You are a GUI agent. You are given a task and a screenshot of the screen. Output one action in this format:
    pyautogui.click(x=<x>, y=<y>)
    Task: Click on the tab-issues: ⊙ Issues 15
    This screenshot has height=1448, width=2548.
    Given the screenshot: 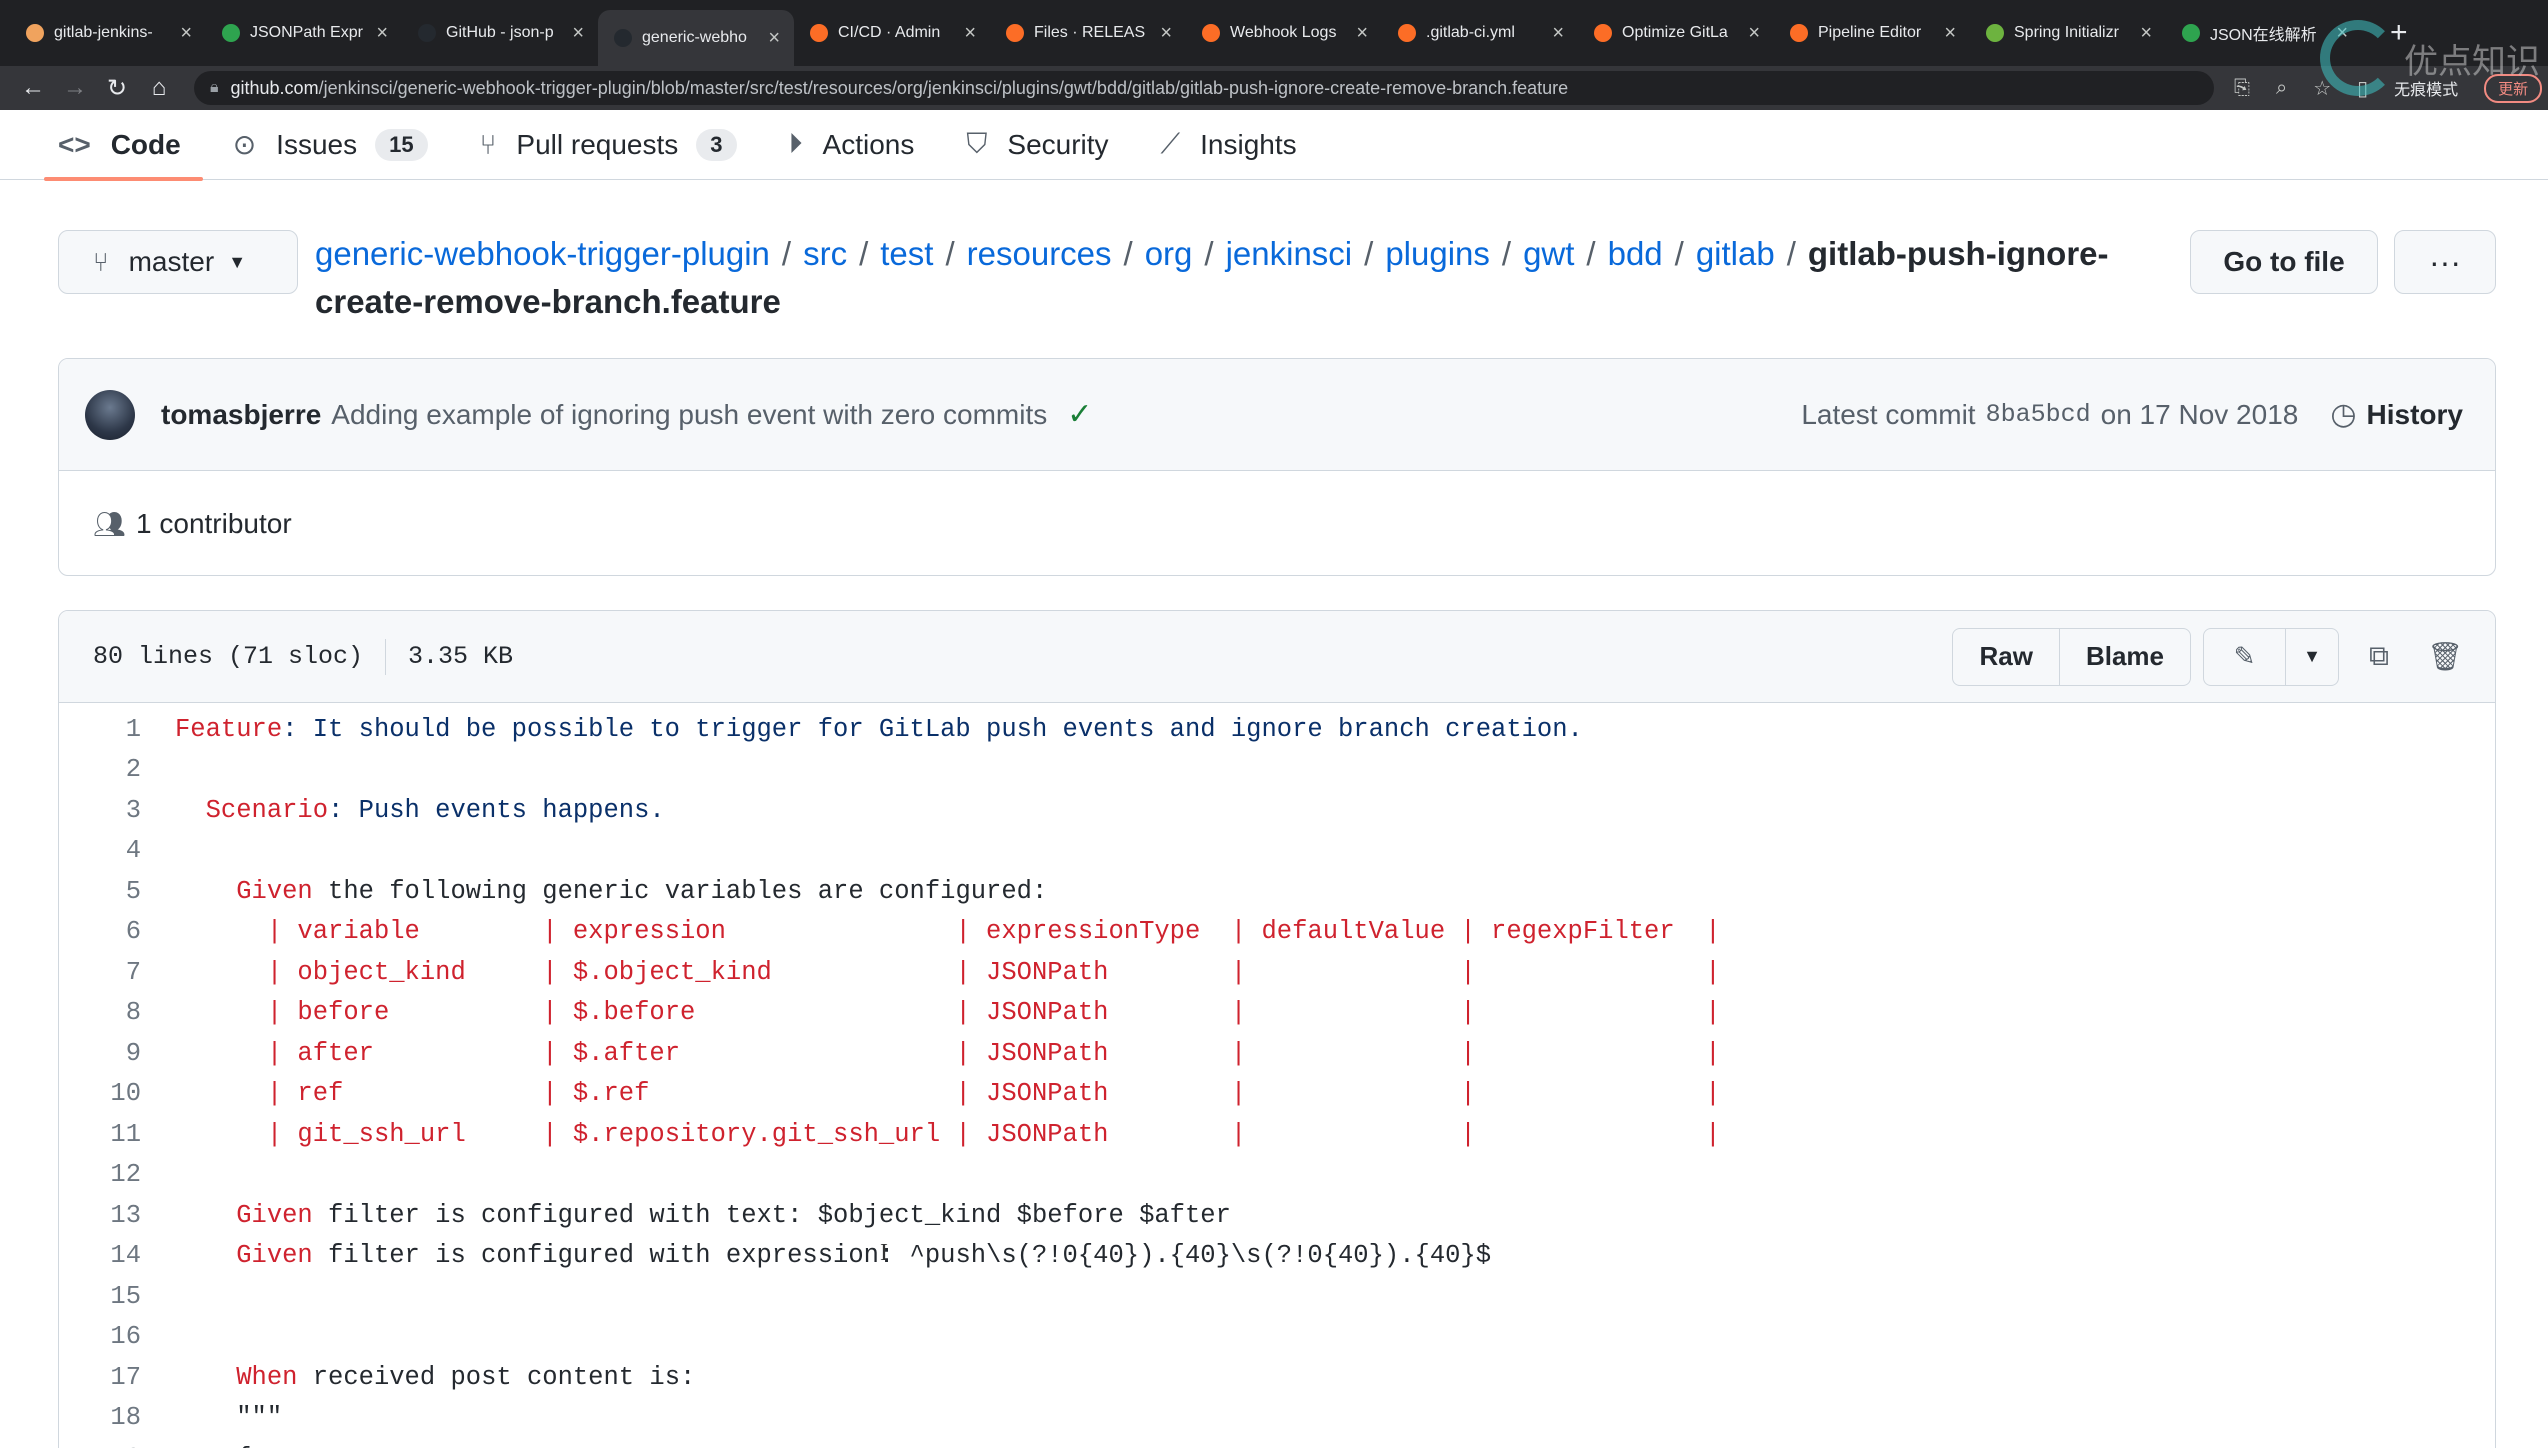 What is the action you would take?
    pyautogui.click(x=330, y=145)
    